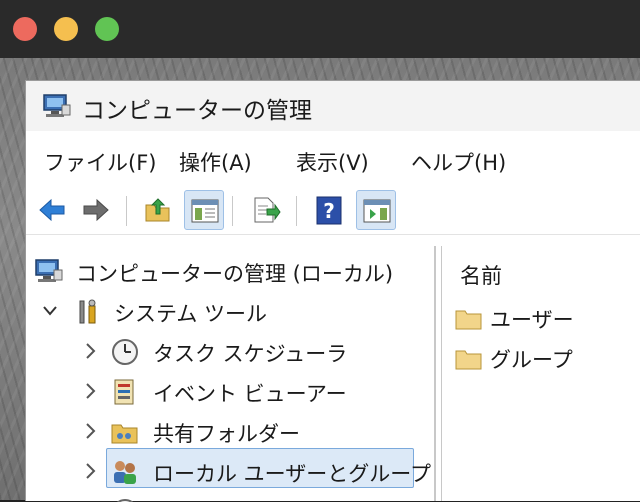  What do you see at coordinates (235, 274) in the screenshot?
I see `tree-item-label: コンピューターの管理 (ローカル)` at bounding box center [235, 274].